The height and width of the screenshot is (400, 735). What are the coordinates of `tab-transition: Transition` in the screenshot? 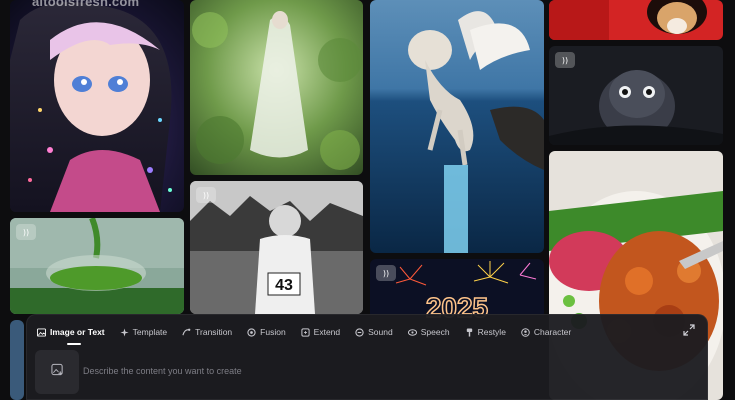 It's located at (207, 332).